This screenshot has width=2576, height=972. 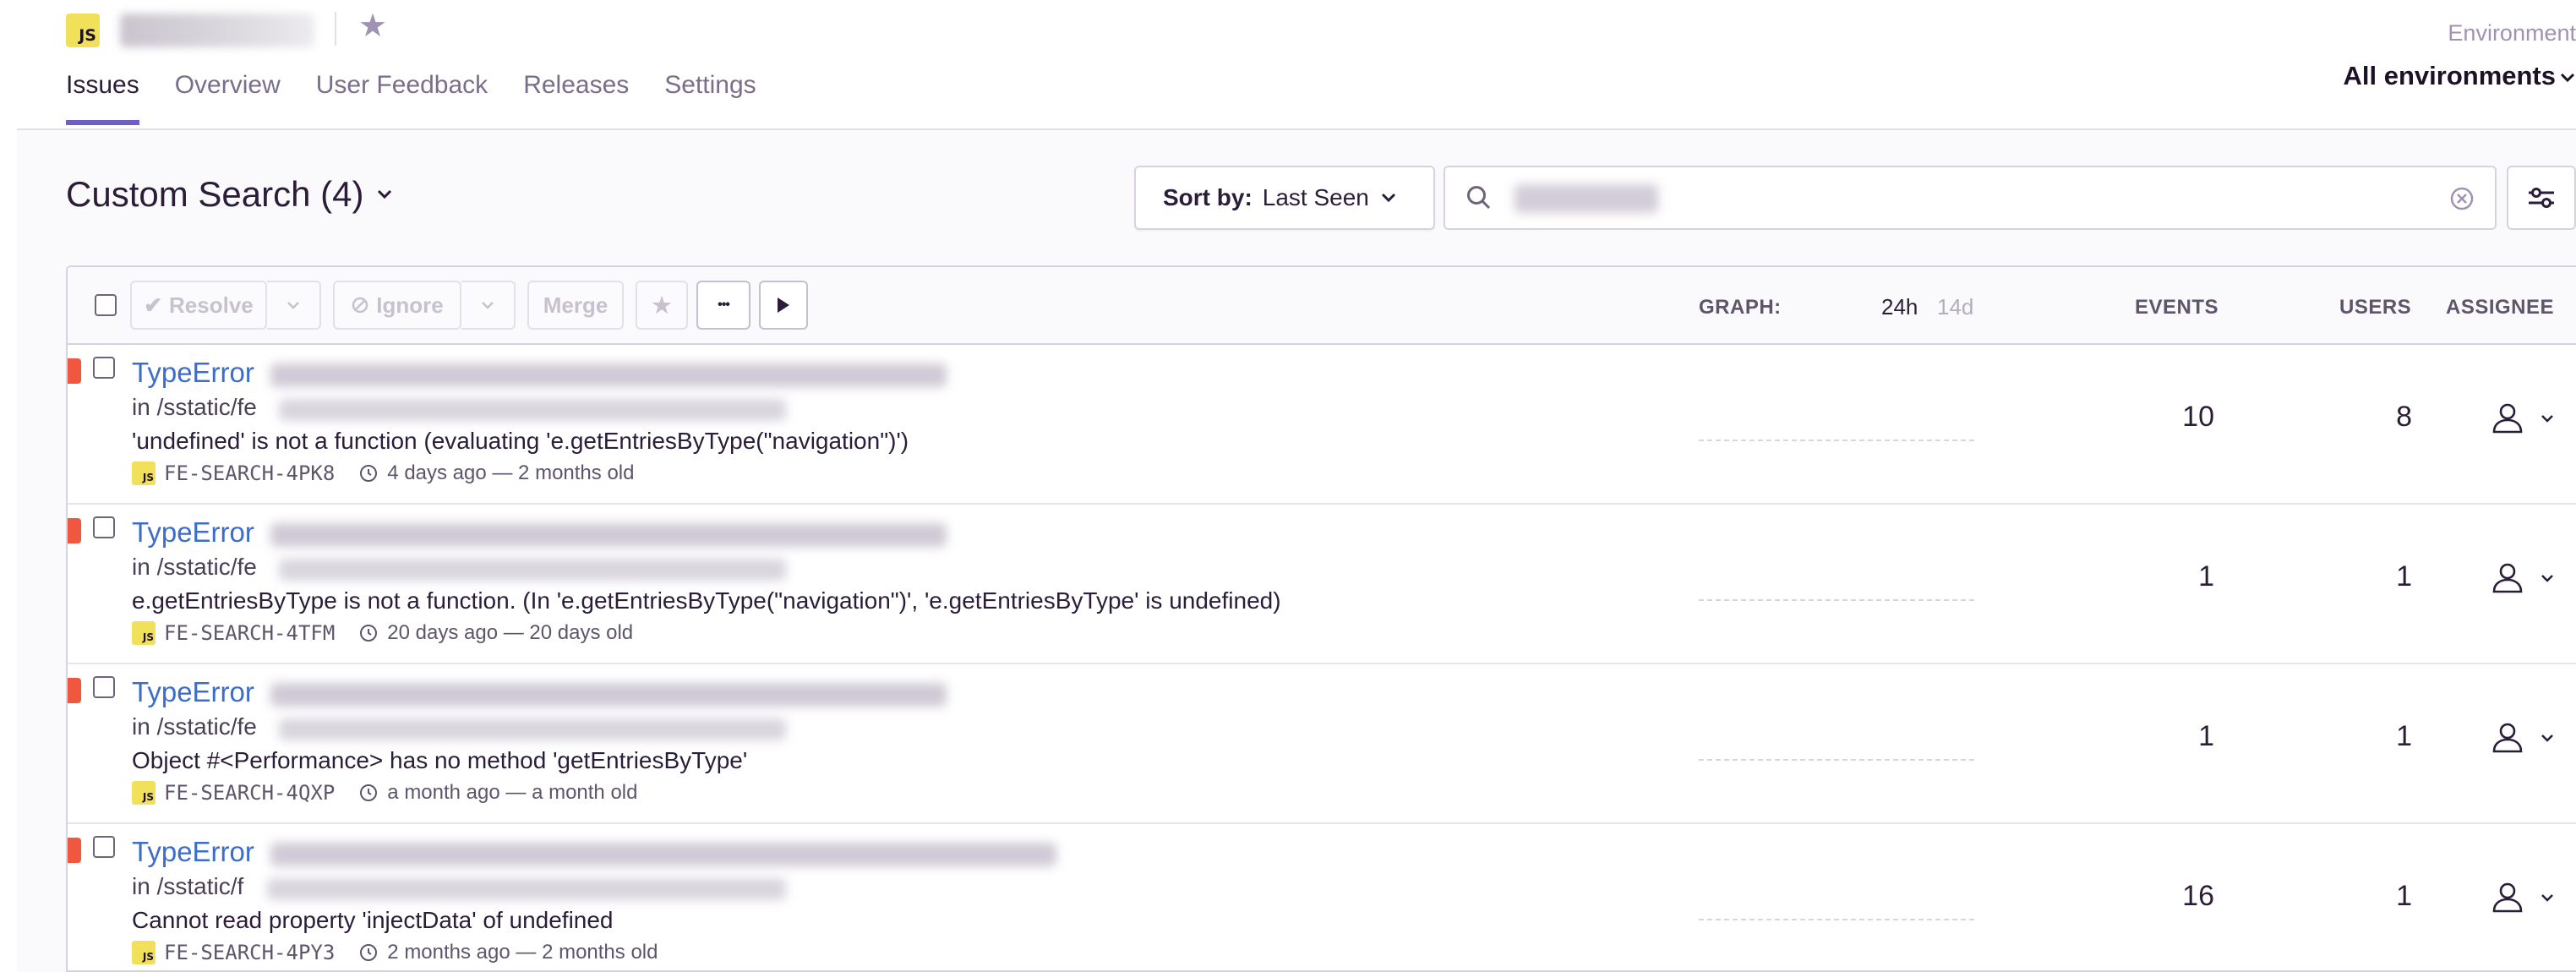 I want to click on saved-search-title: Custom Search (4), so click(x=215, y=194).